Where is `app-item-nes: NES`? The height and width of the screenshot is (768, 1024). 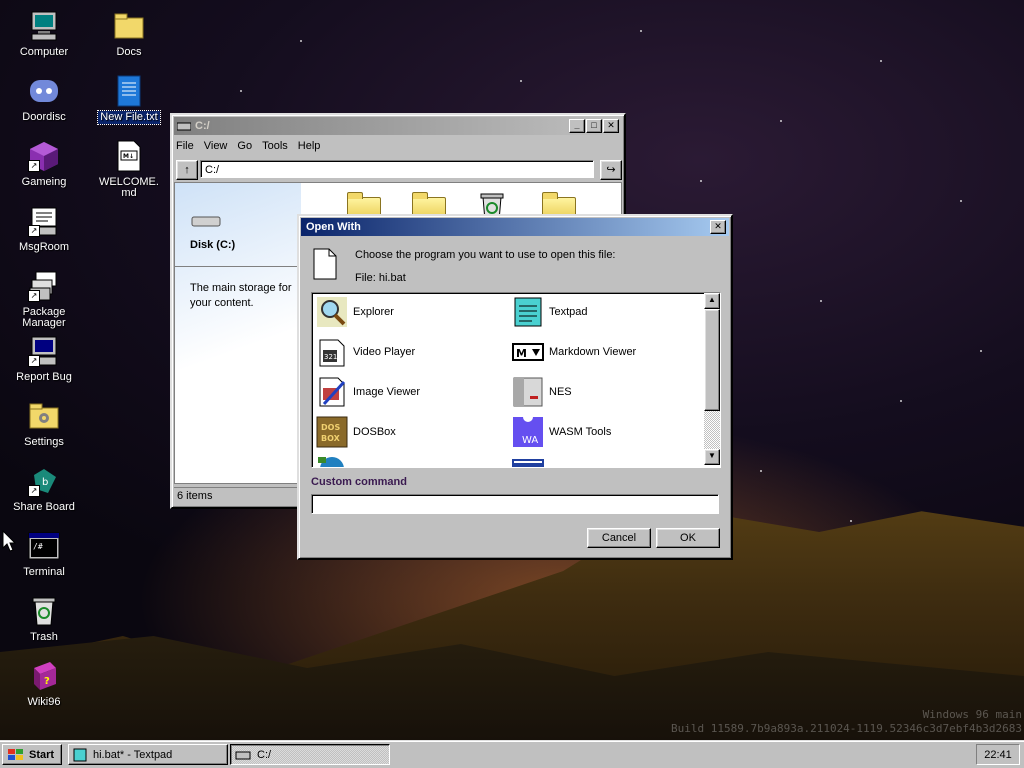 app-item-nes: NES is located at coordinates (542, 392).